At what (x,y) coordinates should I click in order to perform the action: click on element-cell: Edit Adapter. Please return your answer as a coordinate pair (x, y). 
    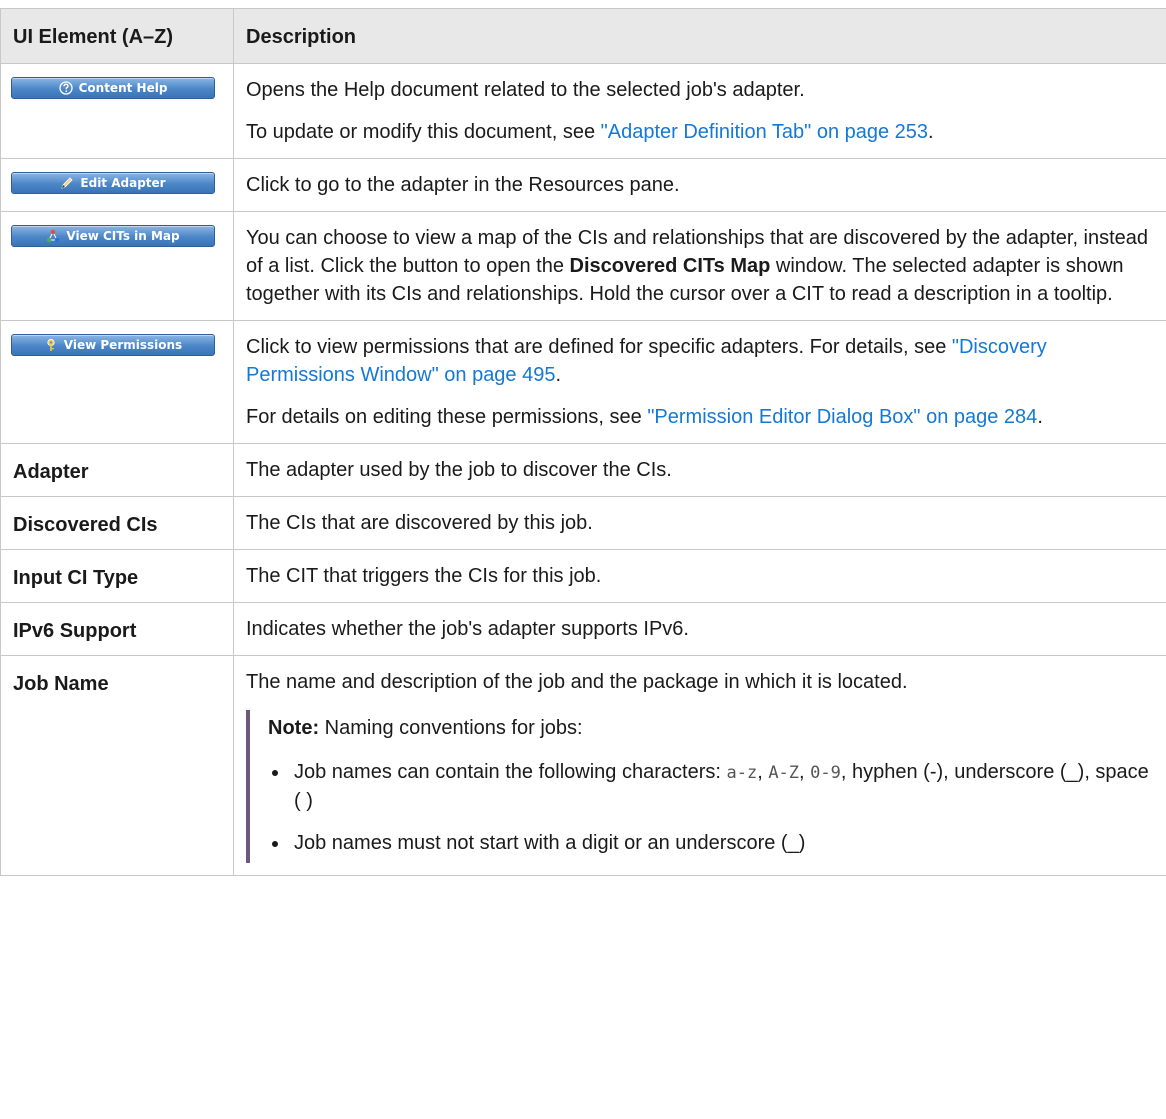
    Looking at the image, I should click on (117, 185).